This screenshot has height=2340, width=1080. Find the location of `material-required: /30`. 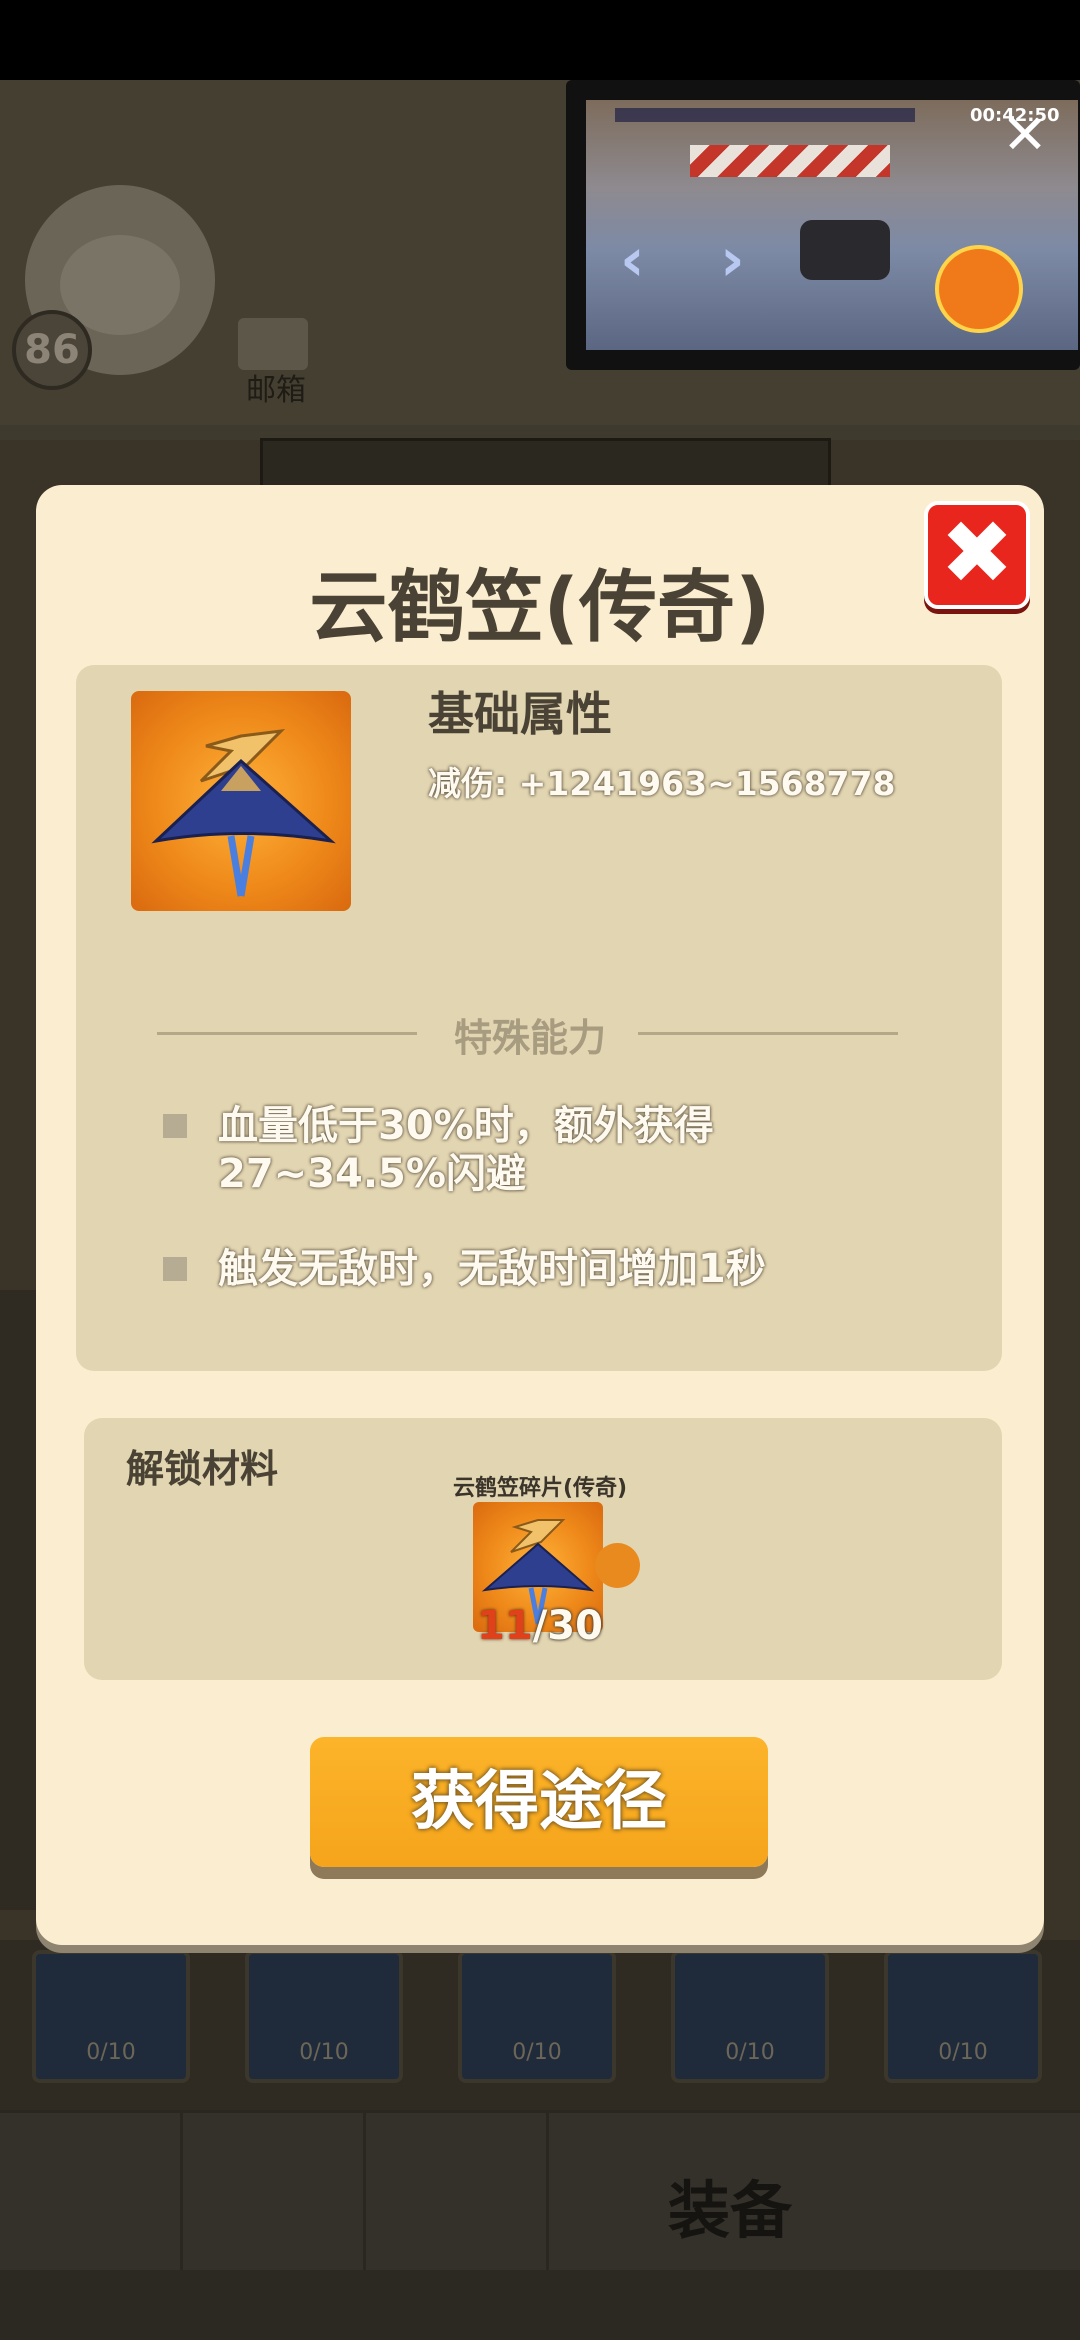

material-required: /30 is located at coordinates (567, 1626).